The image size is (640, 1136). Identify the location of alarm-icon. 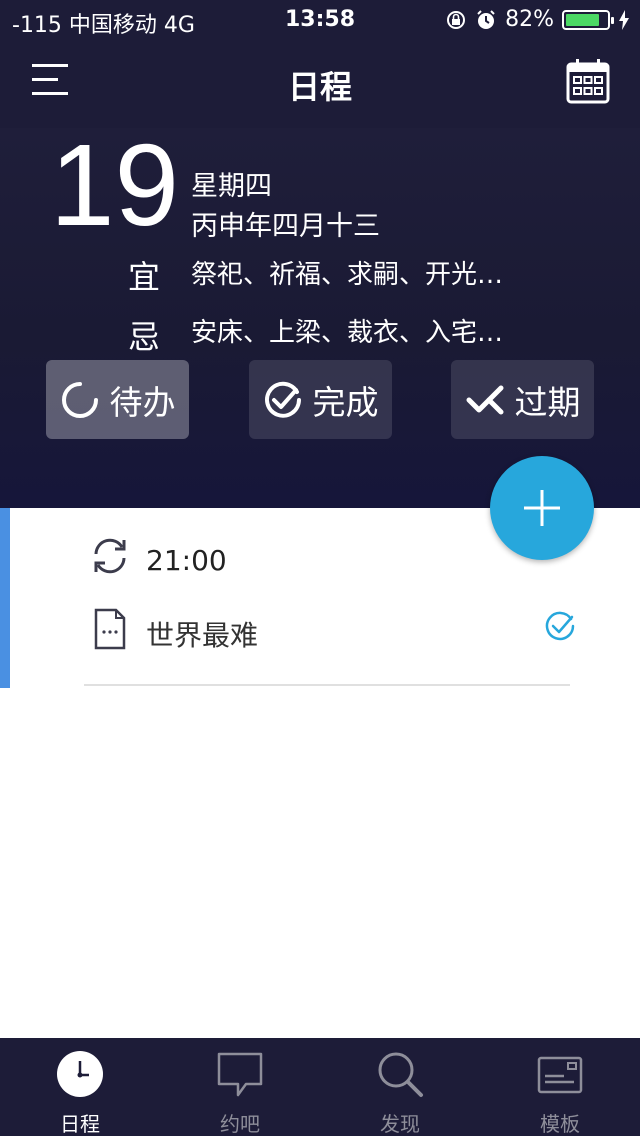
(486, 19).